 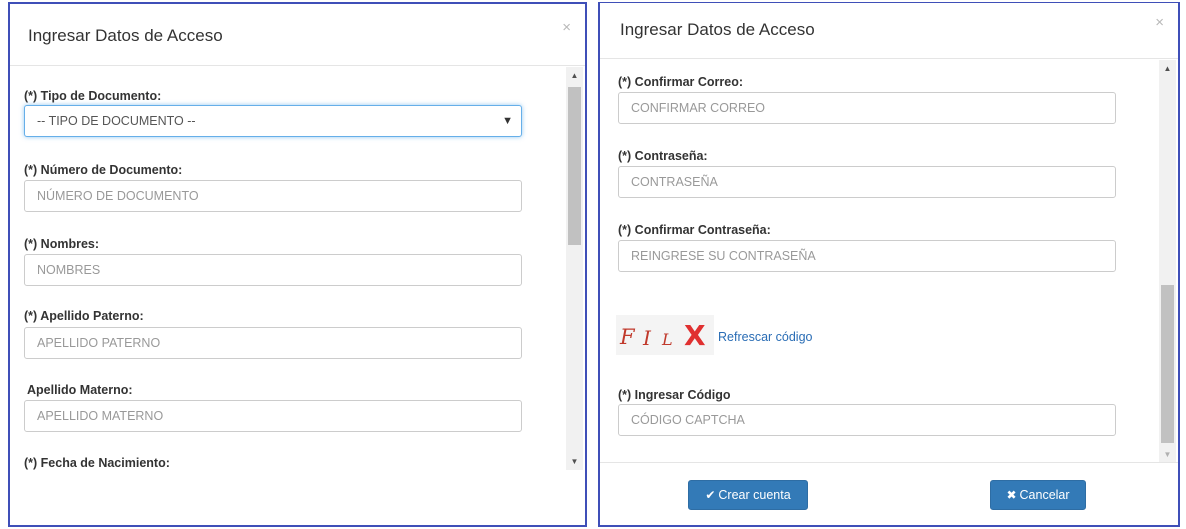 What do you see at coordinates (647, 338) in the screenshot?
I see `captcha-char: I` at bounding box center [647, 338].